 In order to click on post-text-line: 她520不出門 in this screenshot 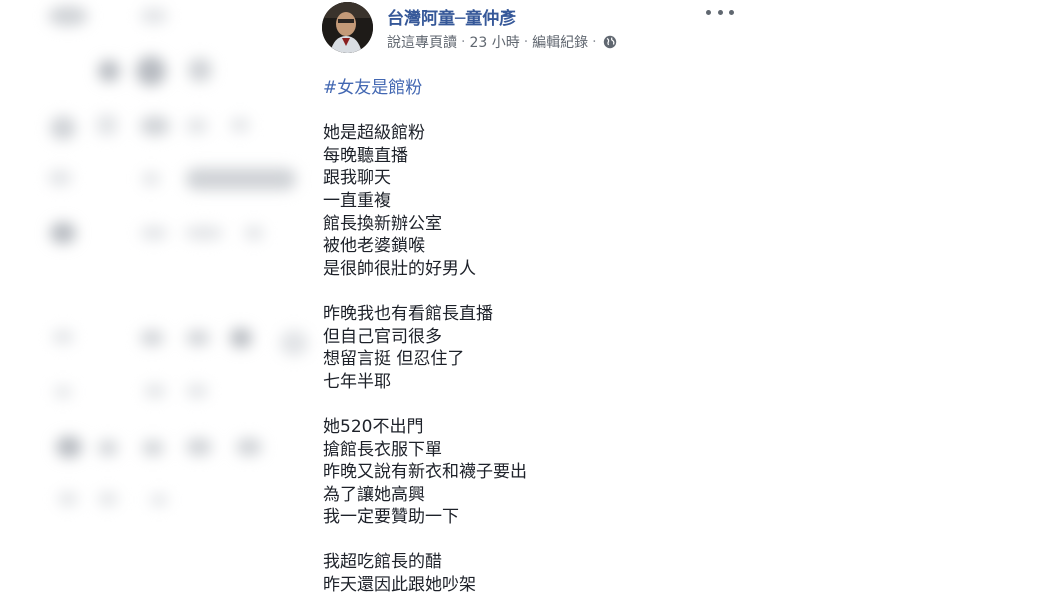, I will do `click(373, 426)`.